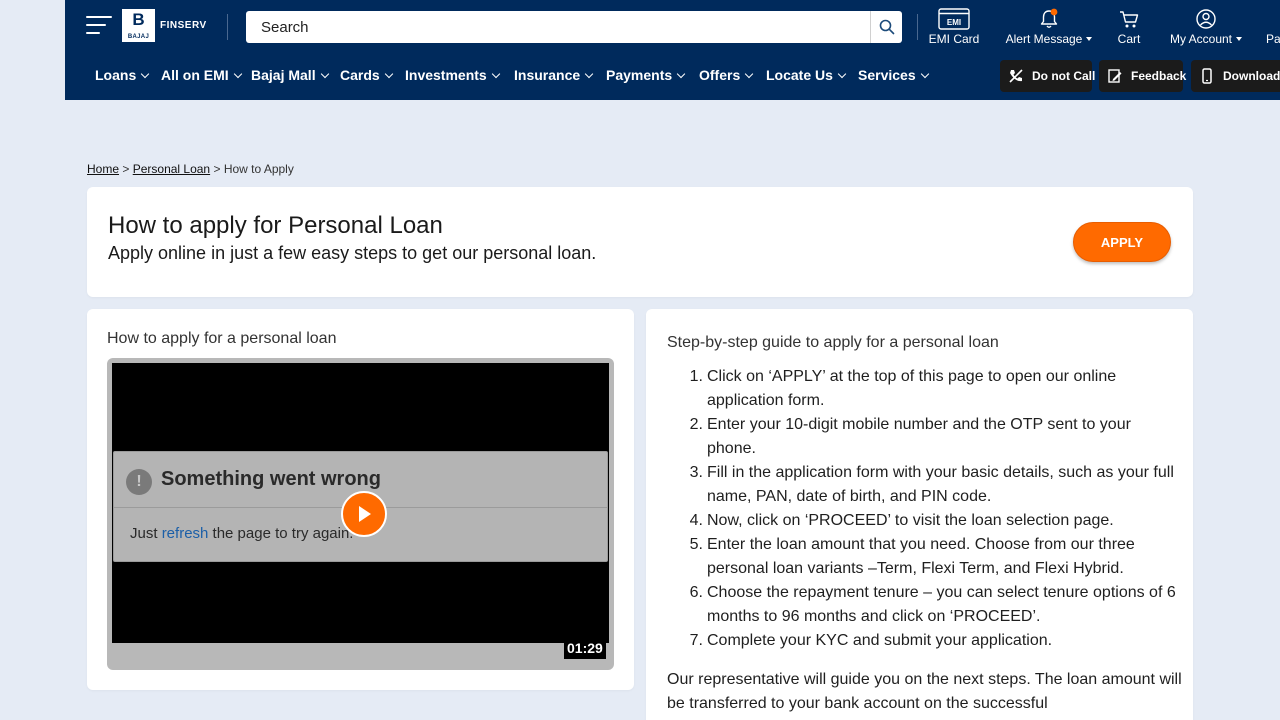  Describe the element at coordinates (99, 25) in the screenshot. I see `hamburger-menu-icon` at that location.